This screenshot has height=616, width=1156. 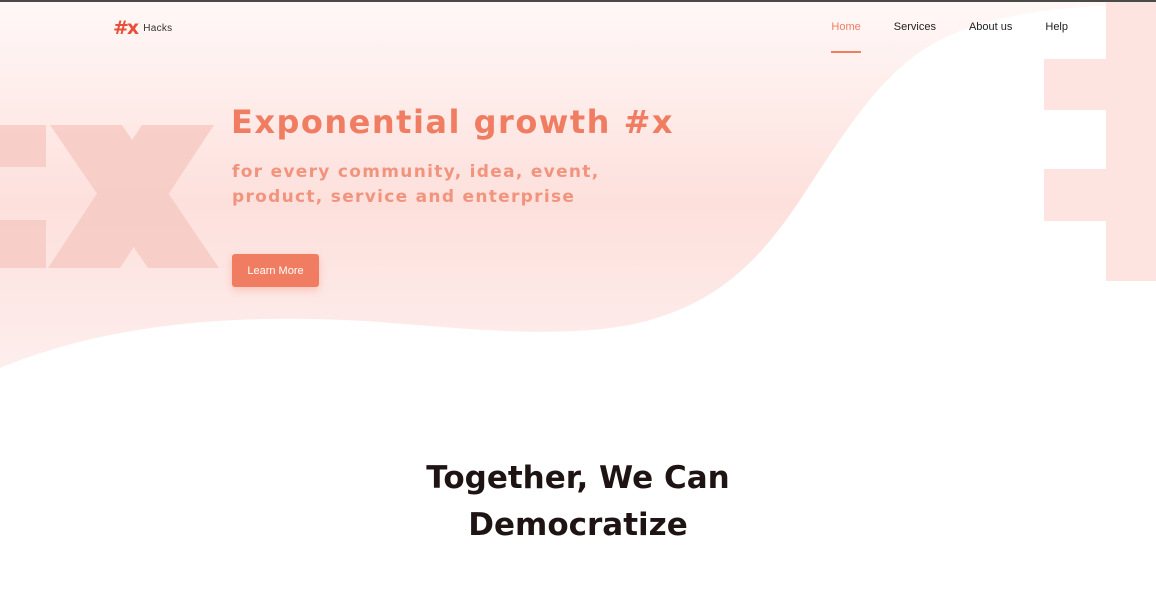 I want to click on learn-more-button: Learn More, so click(x=275, y=270).